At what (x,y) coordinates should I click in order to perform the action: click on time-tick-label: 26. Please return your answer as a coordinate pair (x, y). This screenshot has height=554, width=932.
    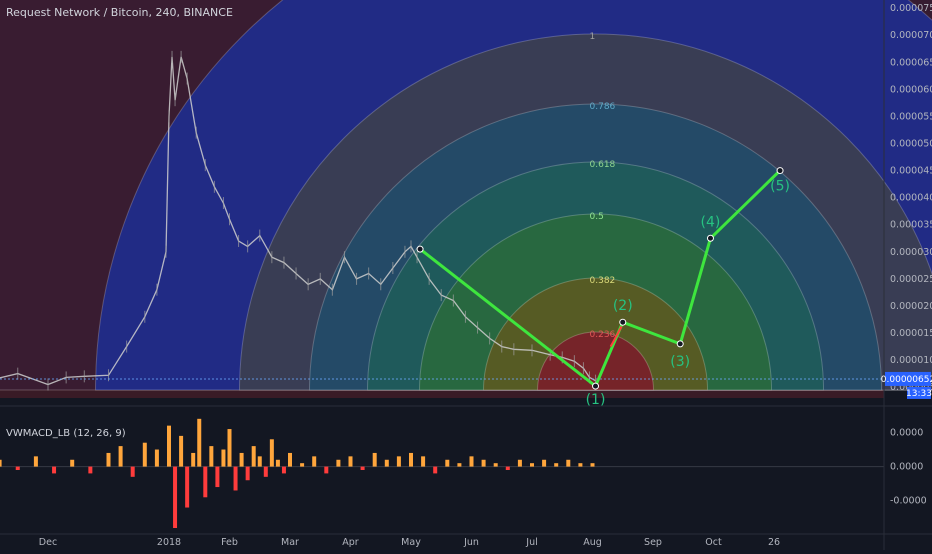
    Looking at the image, I should click on (774, 542).